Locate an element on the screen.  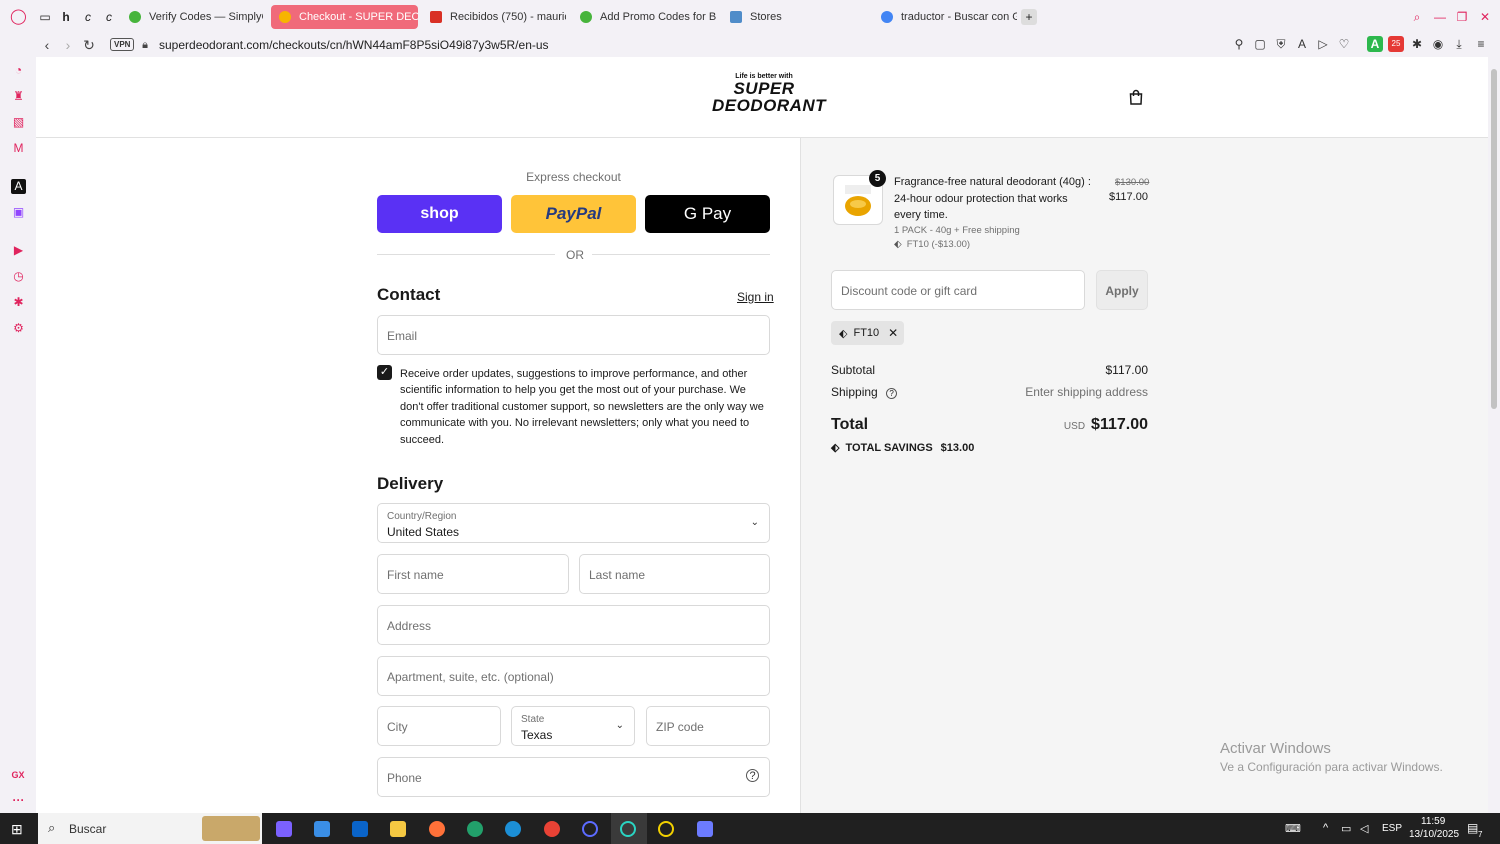
history-icon: ◷ is located at coordinates (18, 276).